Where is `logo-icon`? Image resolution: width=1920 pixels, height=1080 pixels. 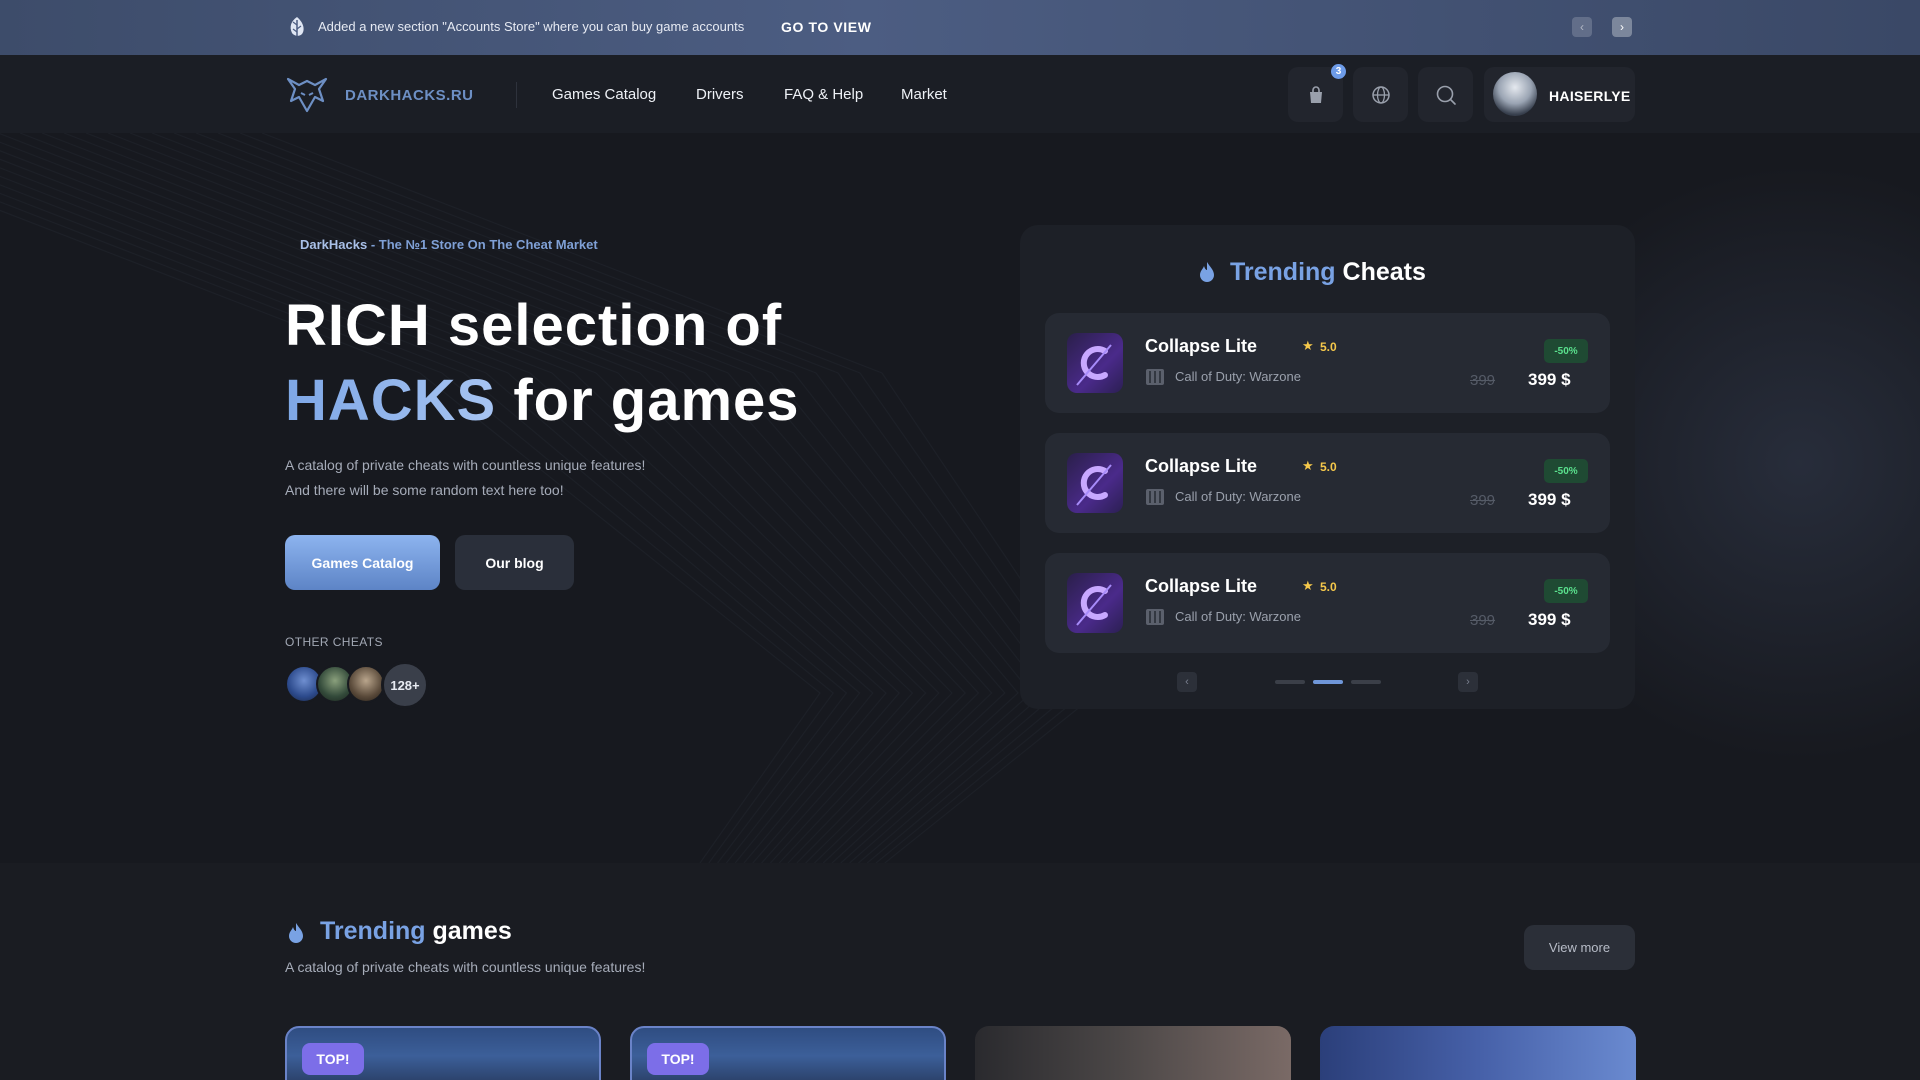
logo-icon is located at coordinates (307, 95).